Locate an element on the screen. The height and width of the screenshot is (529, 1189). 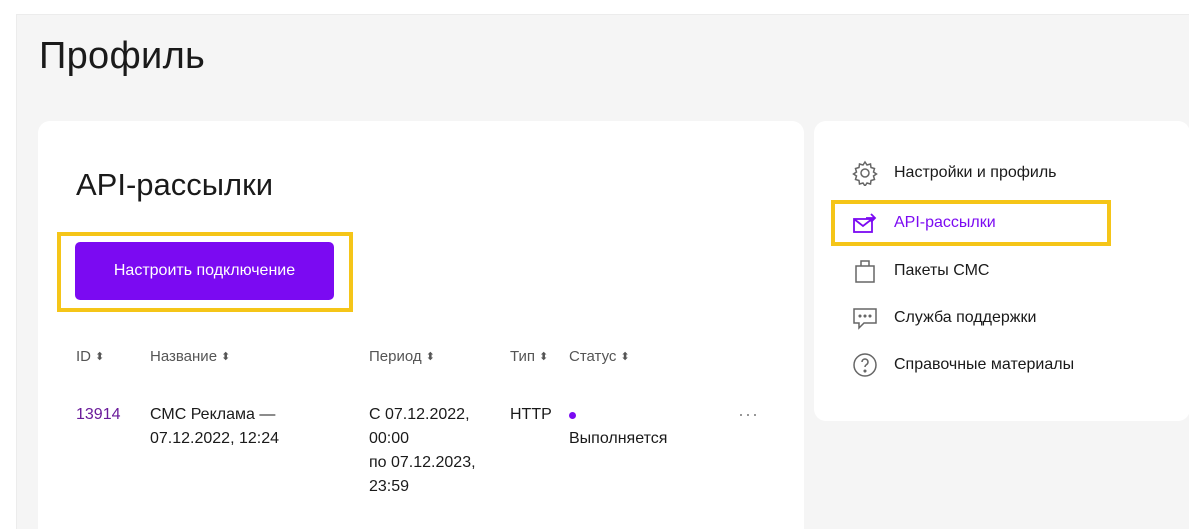
mailing-period: С 07.12.2022, 00:00 по 07.12.2023, 23:59 is located at coordinates (422, 451).